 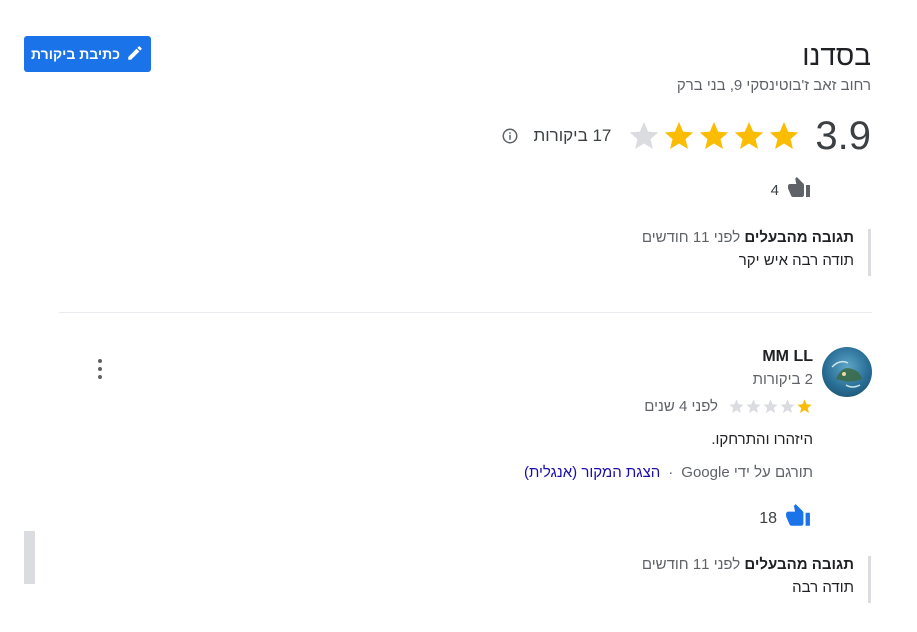 I want to click on business-name: בסדנו, so click(x=836, y=55).